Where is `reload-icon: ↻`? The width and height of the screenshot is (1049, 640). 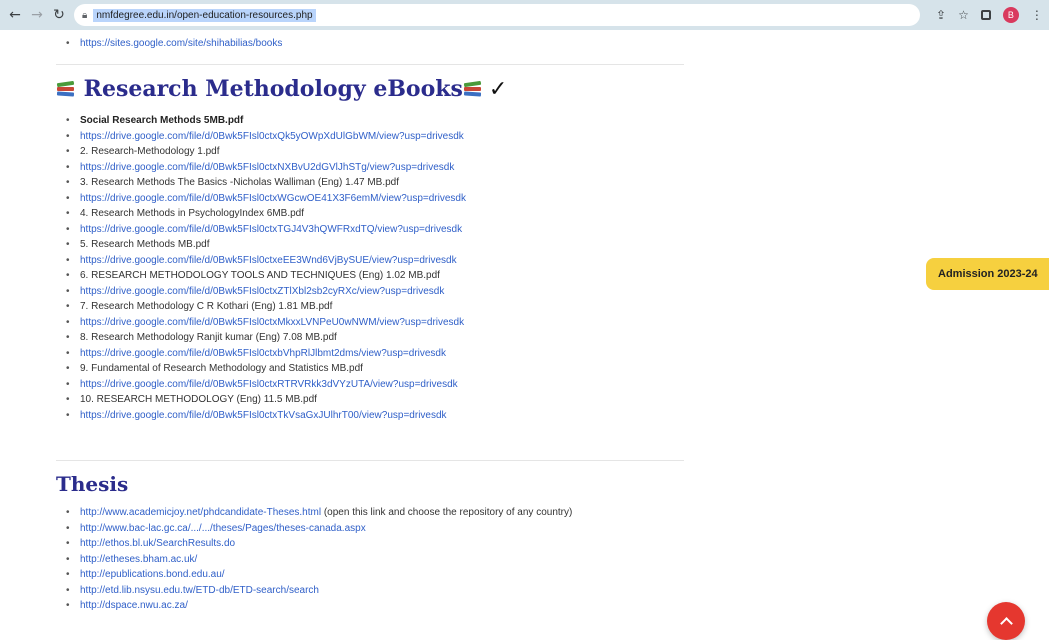
reload-icon: ↻ is located at coordinates (59, 15).